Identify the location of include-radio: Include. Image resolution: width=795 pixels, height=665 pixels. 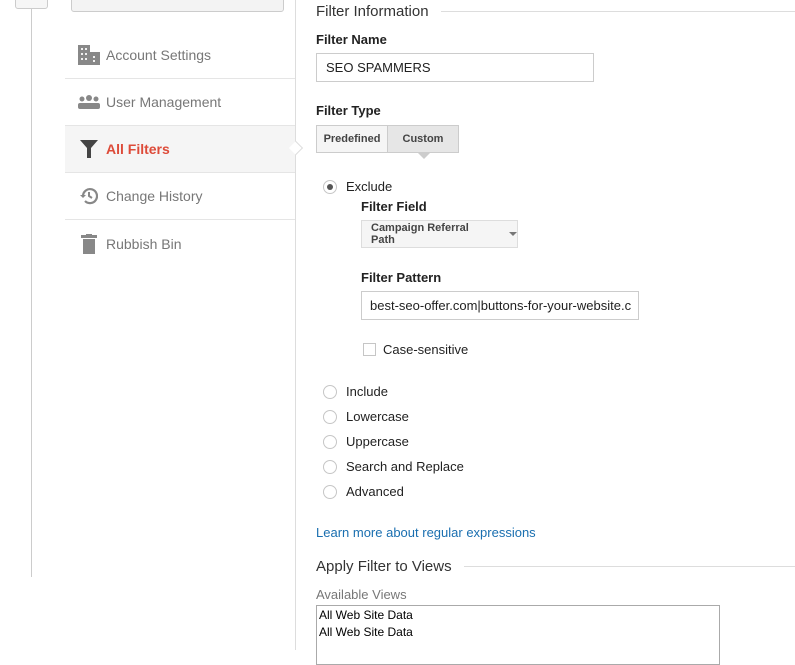
(355, 391).